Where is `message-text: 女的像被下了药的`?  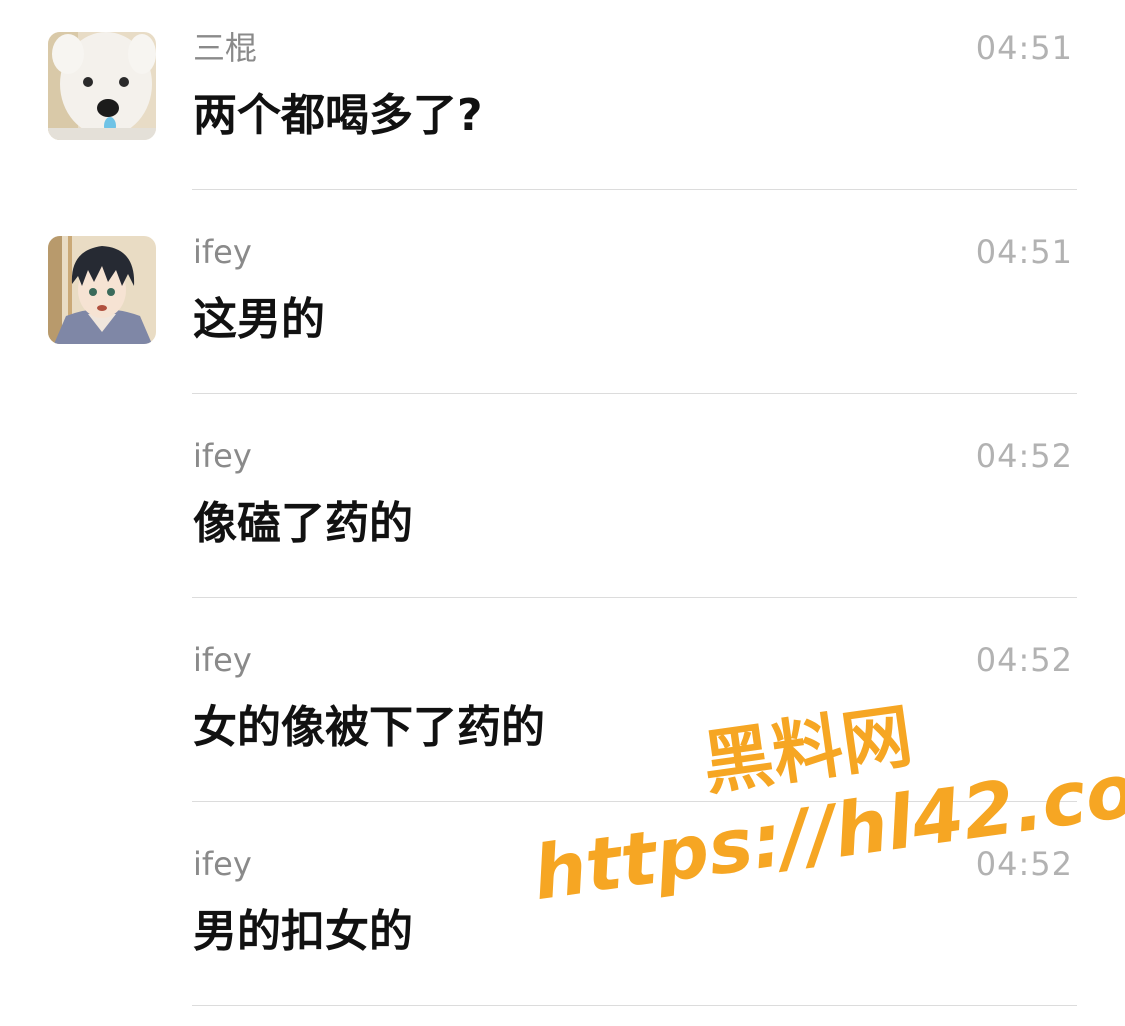 message-text: 女的像被下了药的 is located at coordinates (369, 728).